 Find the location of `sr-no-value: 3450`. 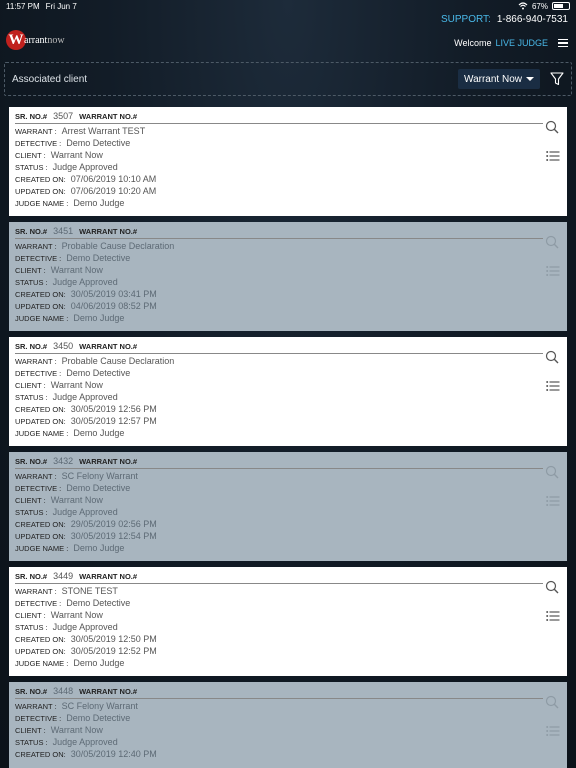

sr-no-value: 3450 is located at coordinates (63, 346).